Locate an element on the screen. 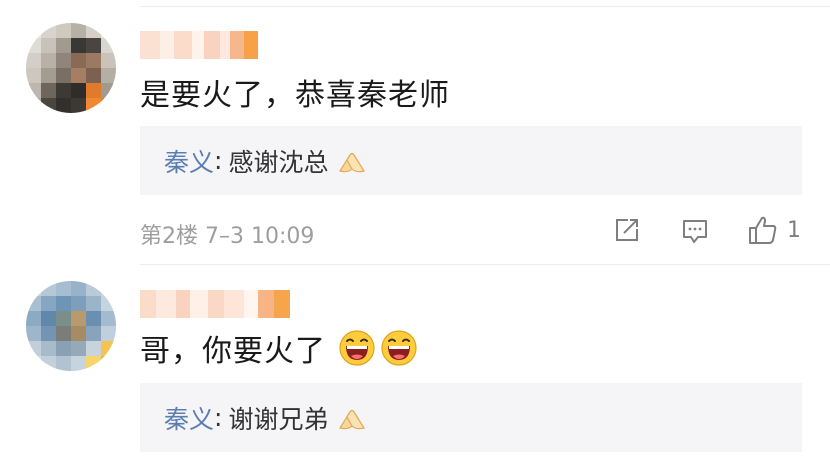 This screenshot has height=475, width=830. like-button: 1 is located at coordinates (774, 230).